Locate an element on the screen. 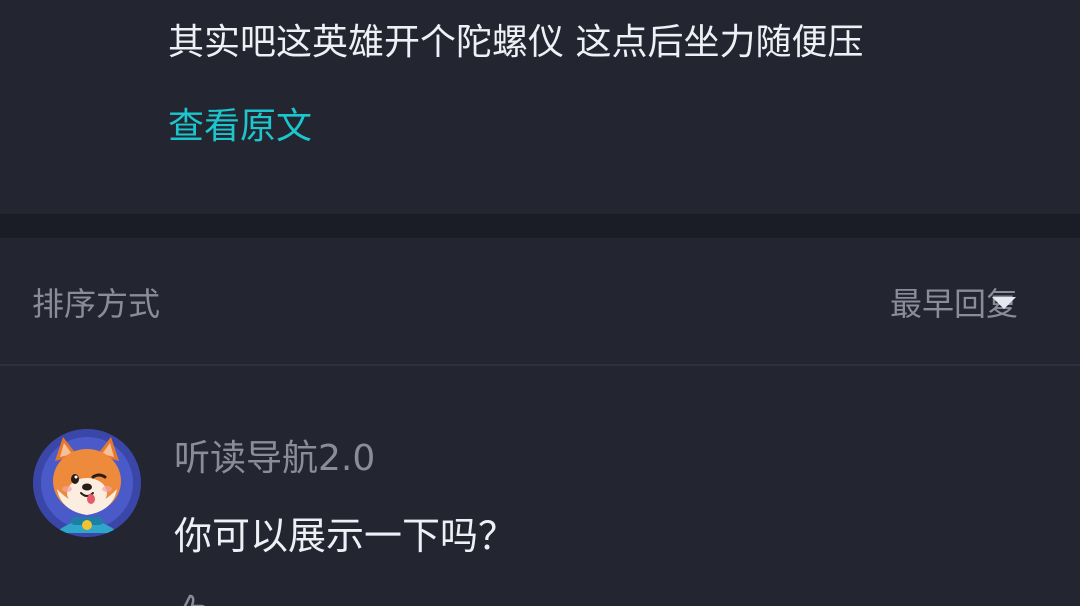 This screenshot has width=1080, height=606. avatar is located at coordinates (87, 483).